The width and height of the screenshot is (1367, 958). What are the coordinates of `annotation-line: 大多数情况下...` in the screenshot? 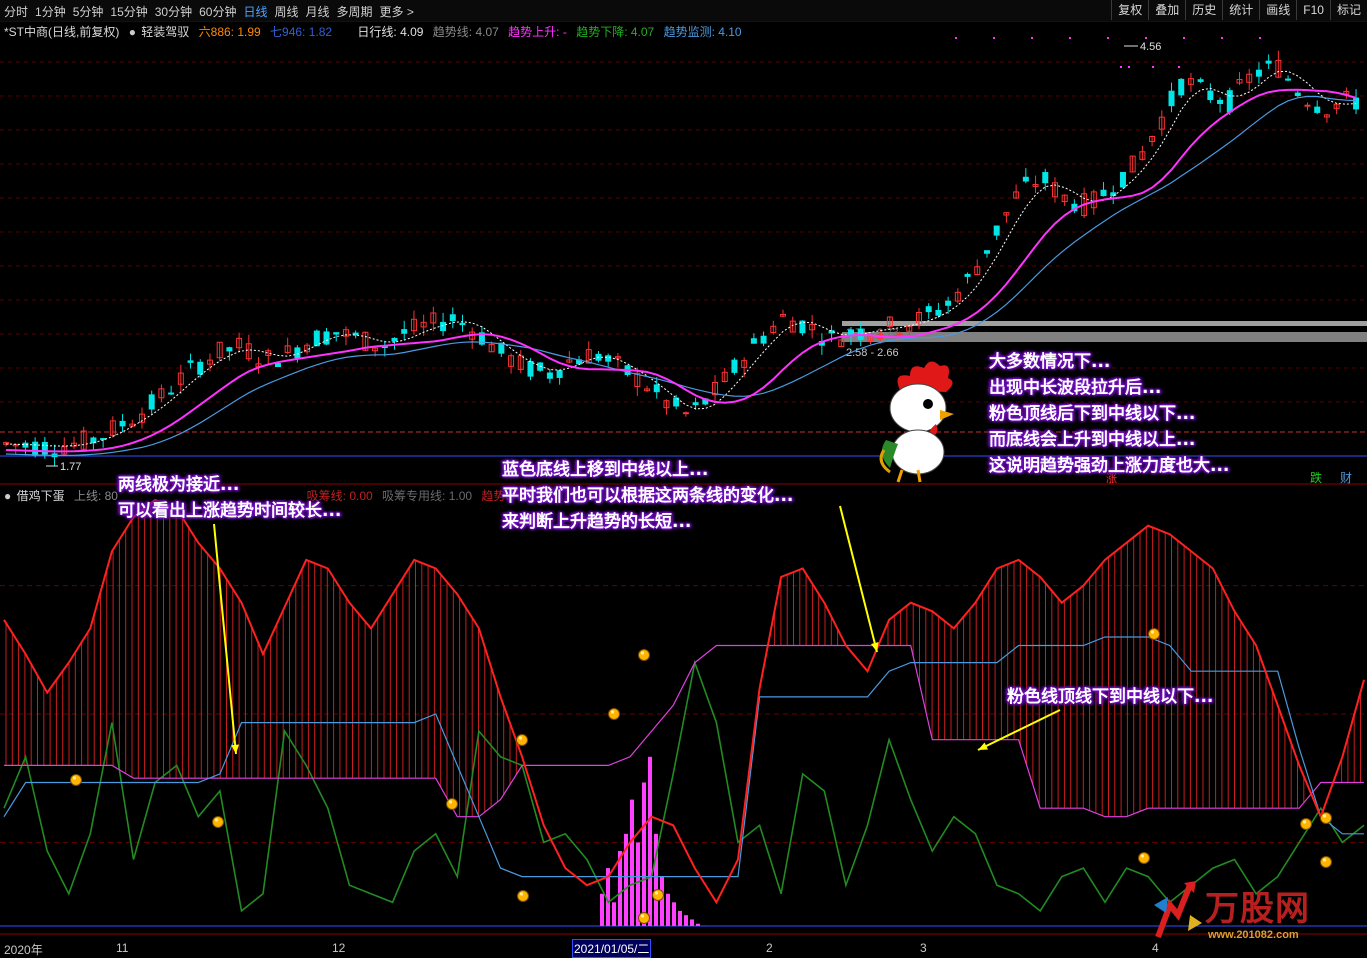 It's located at (1109, 362).